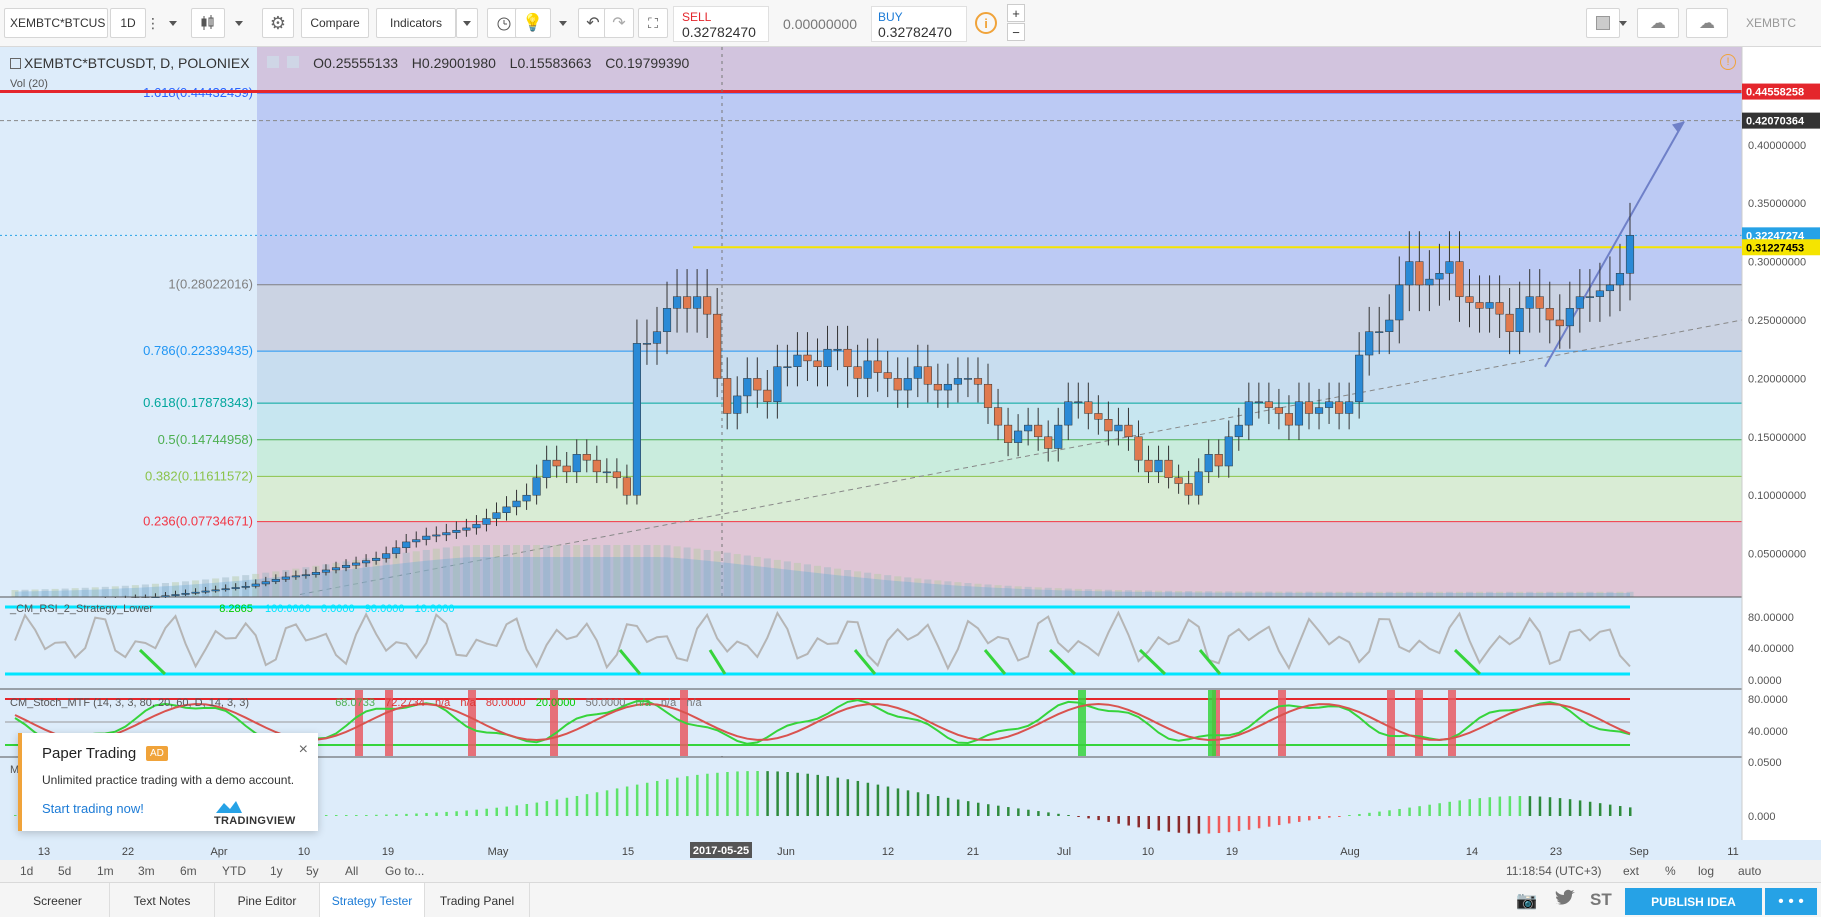  What do you see at coordinates (173, 23) in the screenshot?
I see `interval-dropdown-icon` at bounding box center [173, 23].